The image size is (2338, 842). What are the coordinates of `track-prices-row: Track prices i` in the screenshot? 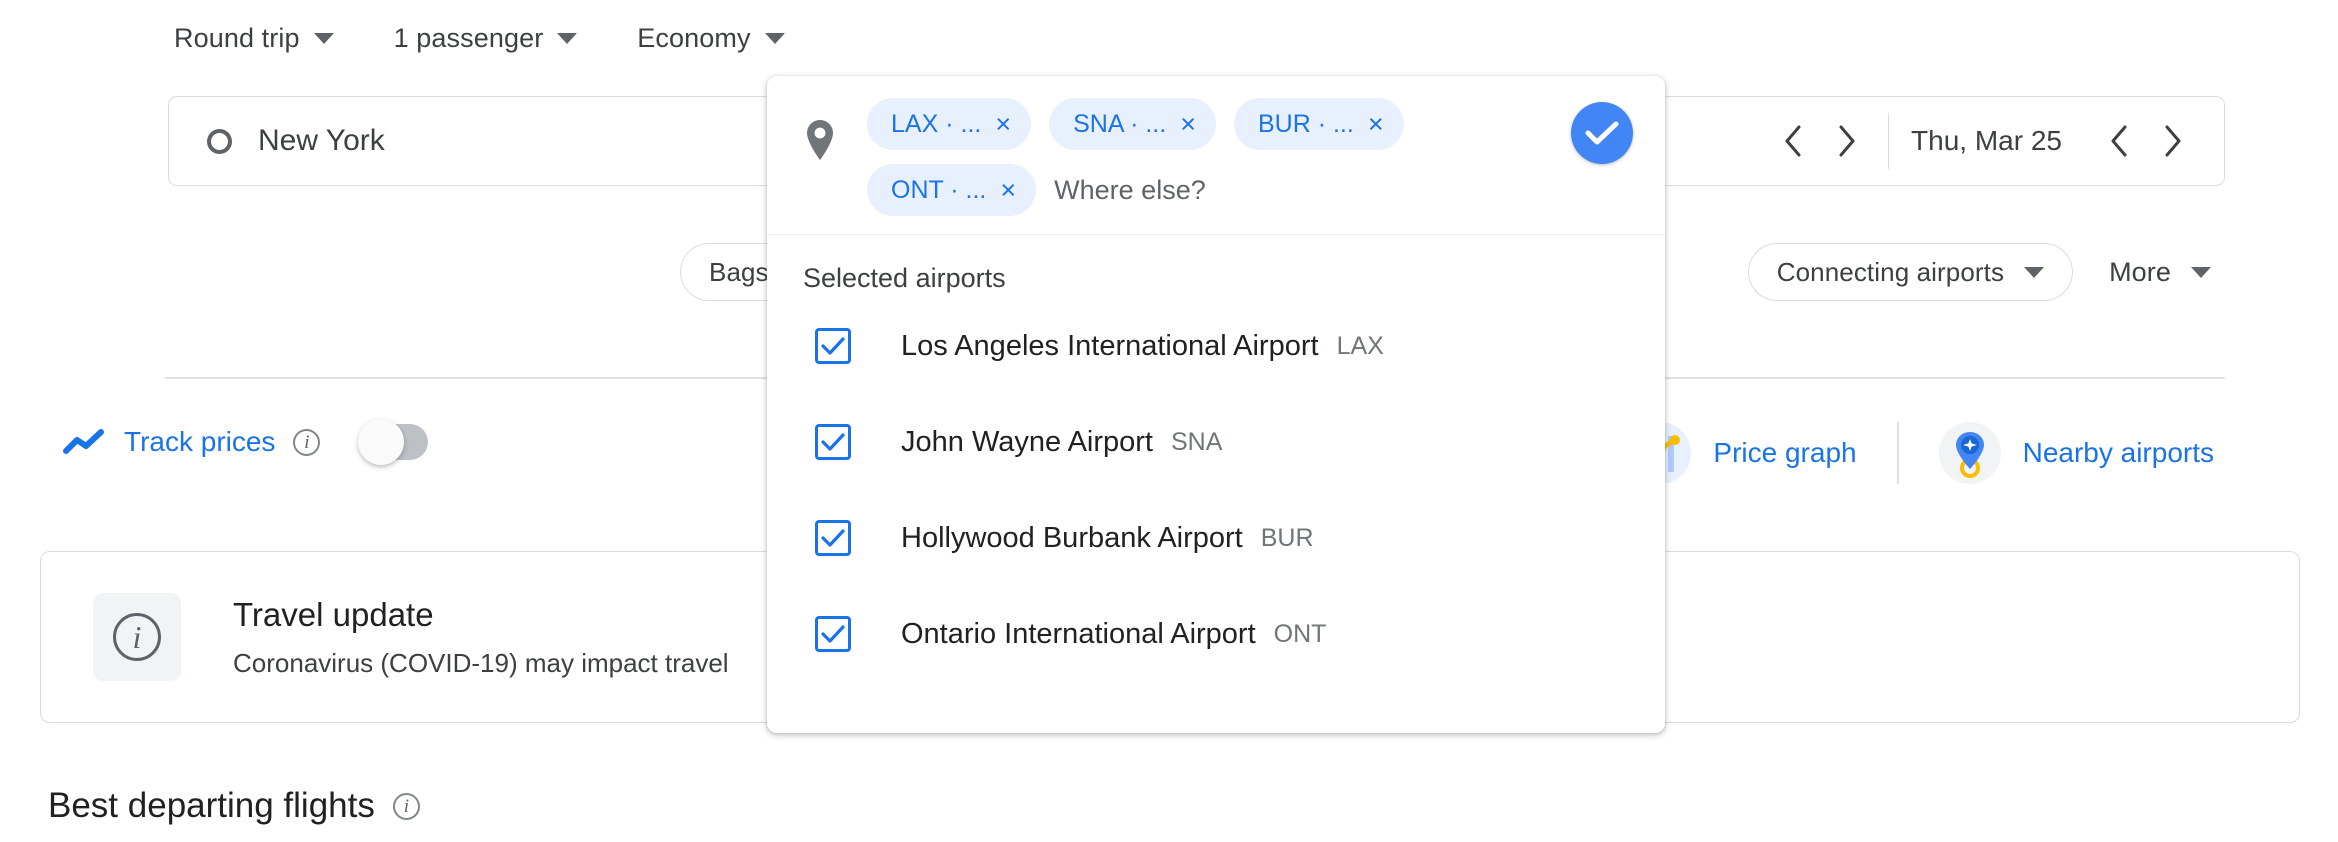 It's located at (245, 442).